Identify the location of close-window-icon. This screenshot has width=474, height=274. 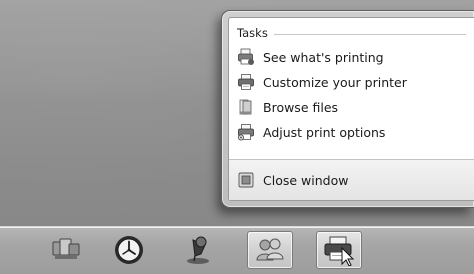
(246, 180).